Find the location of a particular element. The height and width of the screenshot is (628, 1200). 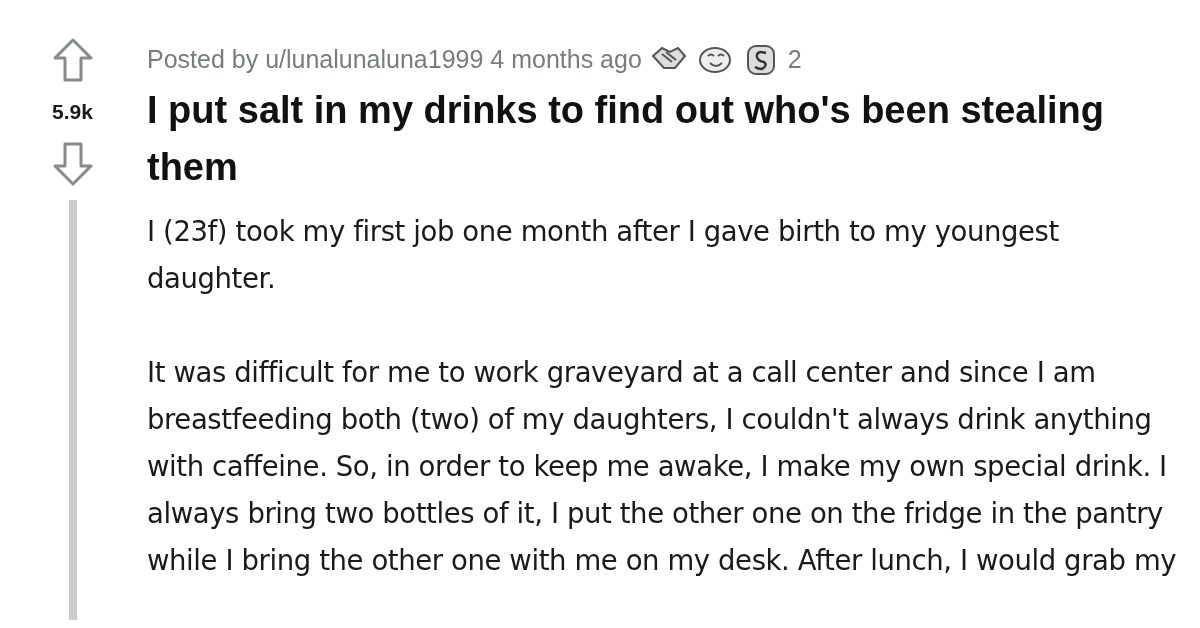

upvote-icon is located at coordinates (72, 60).